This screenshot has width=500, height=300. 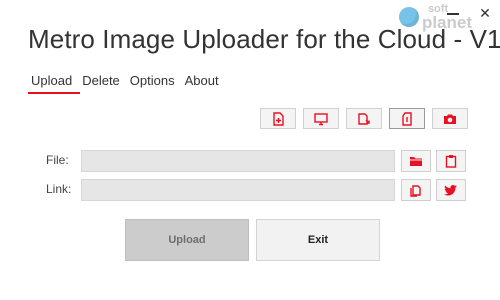 I want to click on clipboard-icon, so click(x=451, y=161).